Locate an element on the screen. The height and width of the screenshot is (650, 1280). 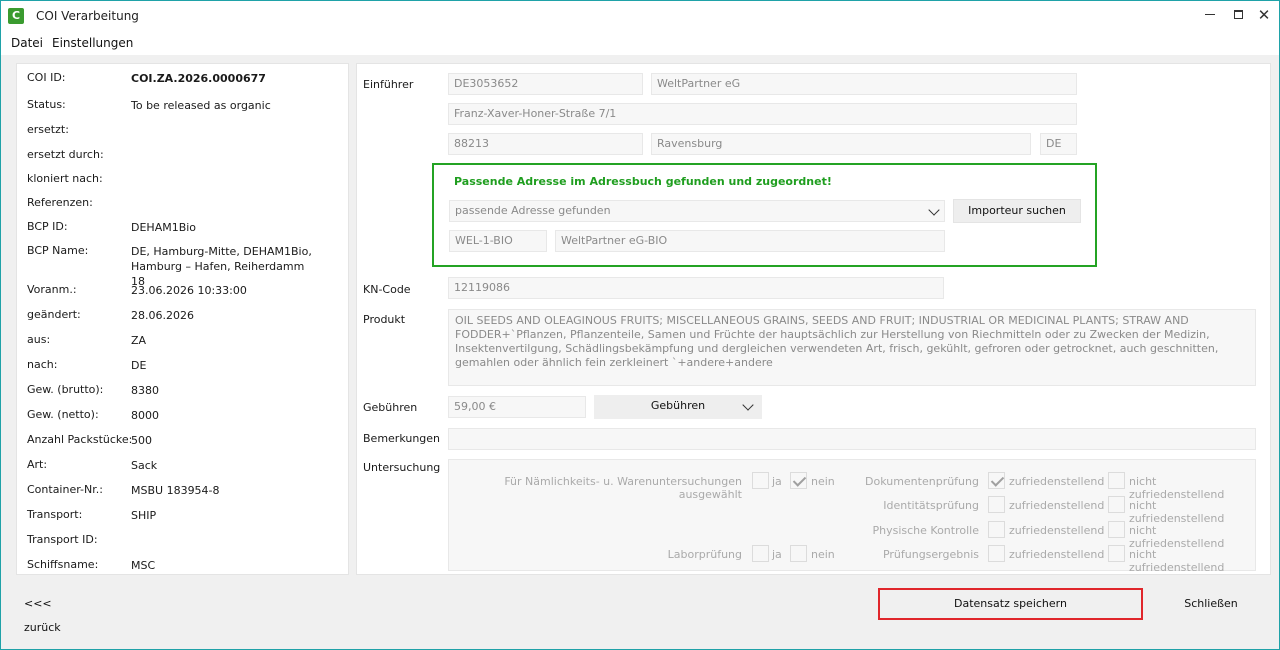
bemerkungen-label: Bemerkungen is located at coordinates (402, 438).